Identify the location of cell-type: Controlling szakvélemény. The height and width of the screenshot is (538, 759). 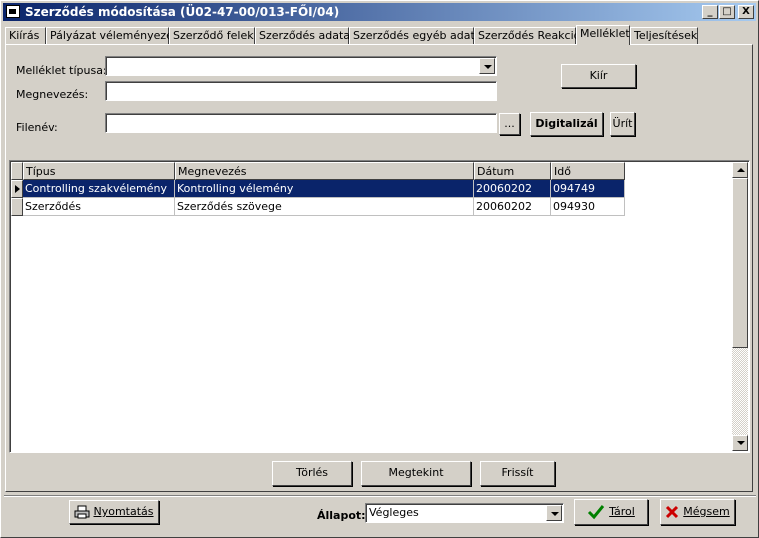
(99, 189).